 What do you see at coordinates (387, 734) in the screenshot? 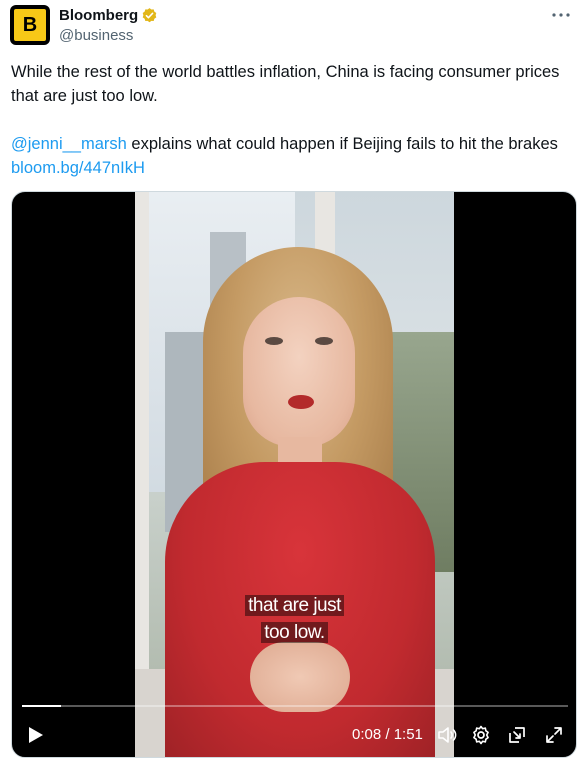
I see `time-display: 0:08 / 1:51` at bounding box center [387, 734].